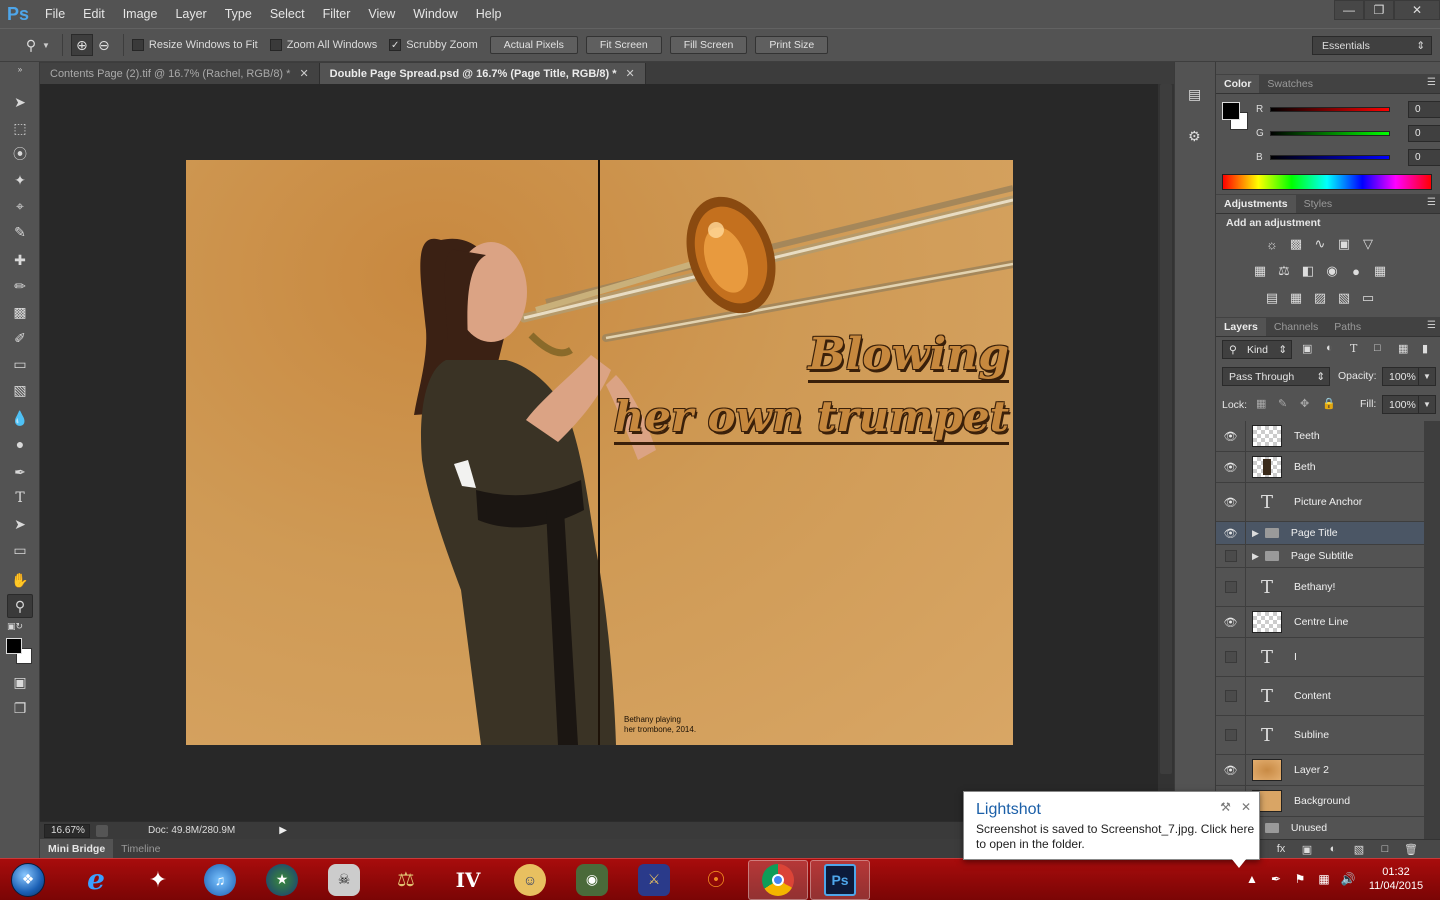 The width and height of the screenshot is (1440, 900). Describe the element at coordinates (1333, 403) in the screenshot. I see `lock-all-icon: 🔒` at that location.